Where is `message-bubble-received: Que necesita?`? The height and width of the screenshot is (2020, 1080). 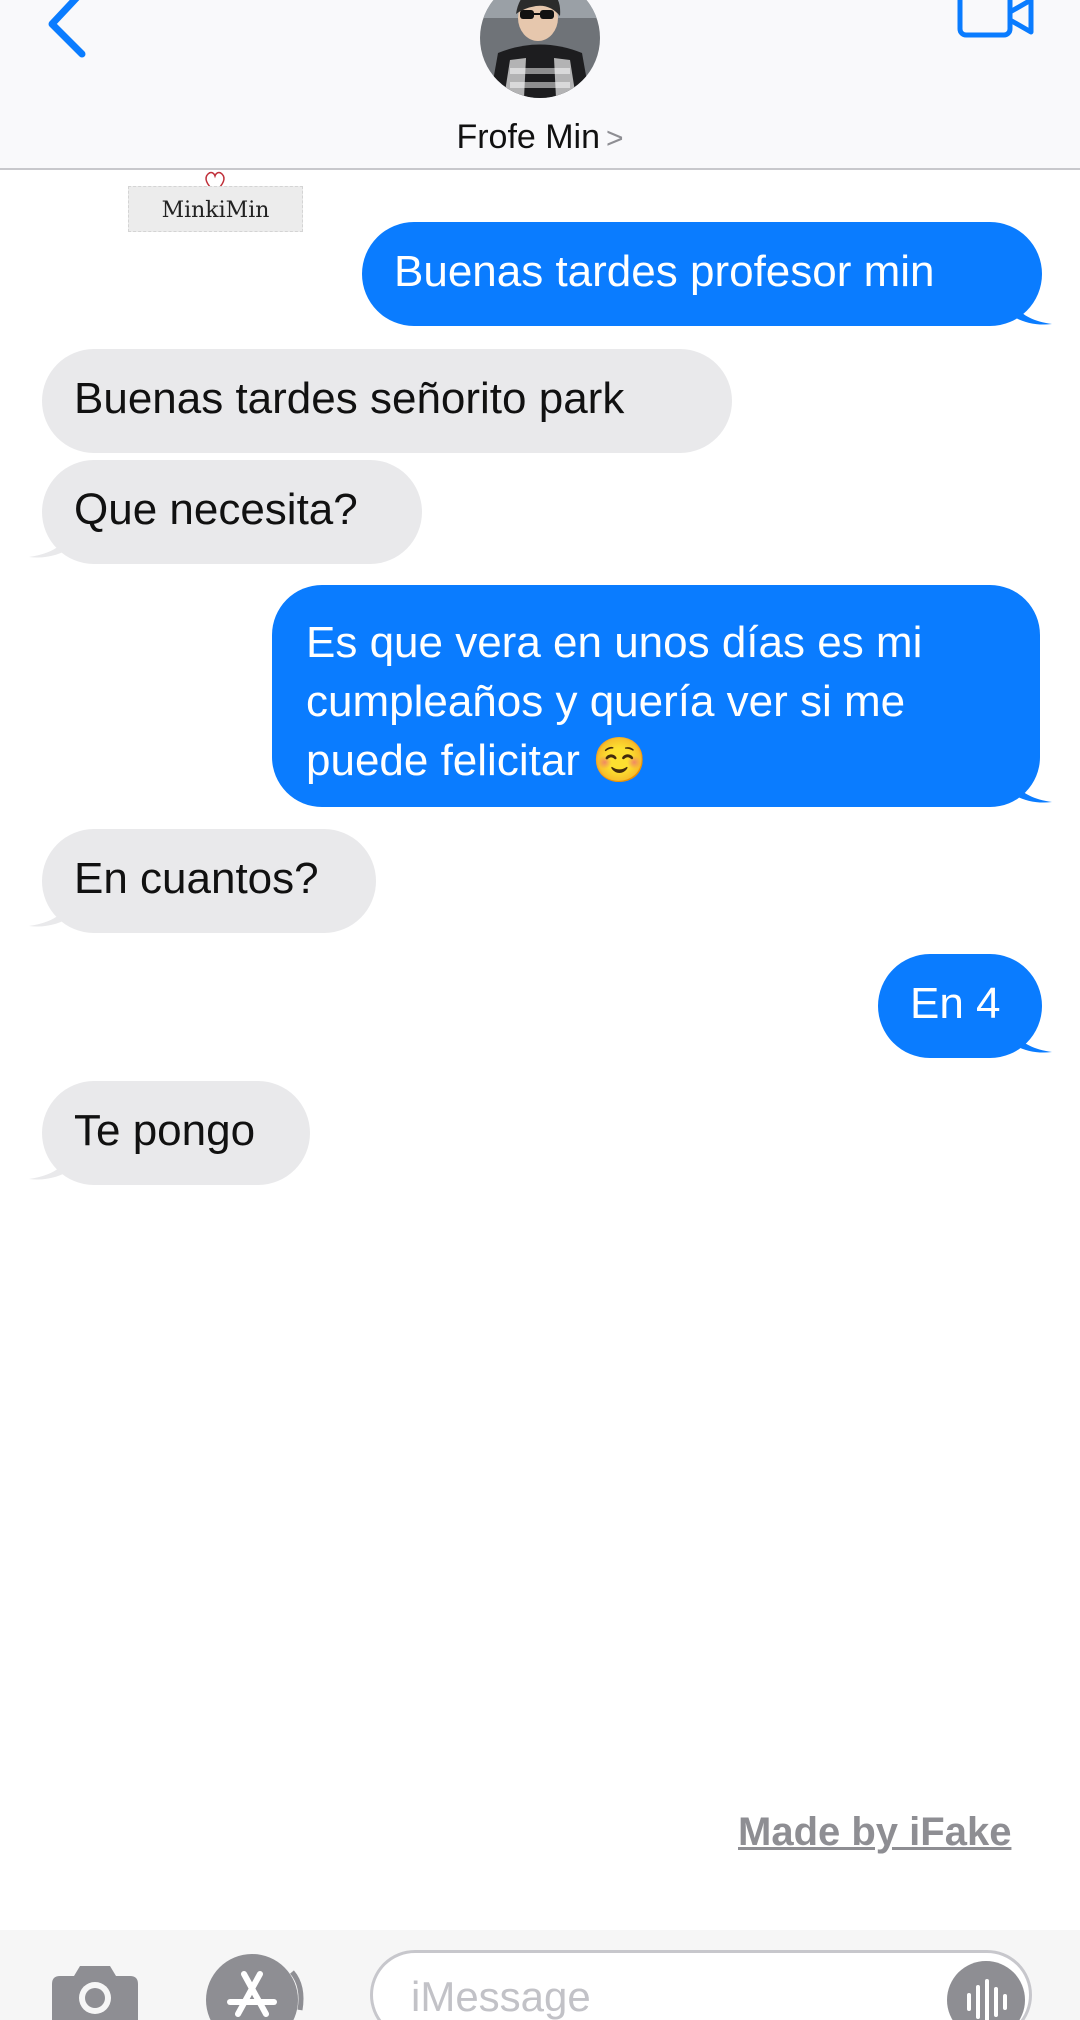 message-bubble-received: Que necesita? is located at coordinates (232, 512).